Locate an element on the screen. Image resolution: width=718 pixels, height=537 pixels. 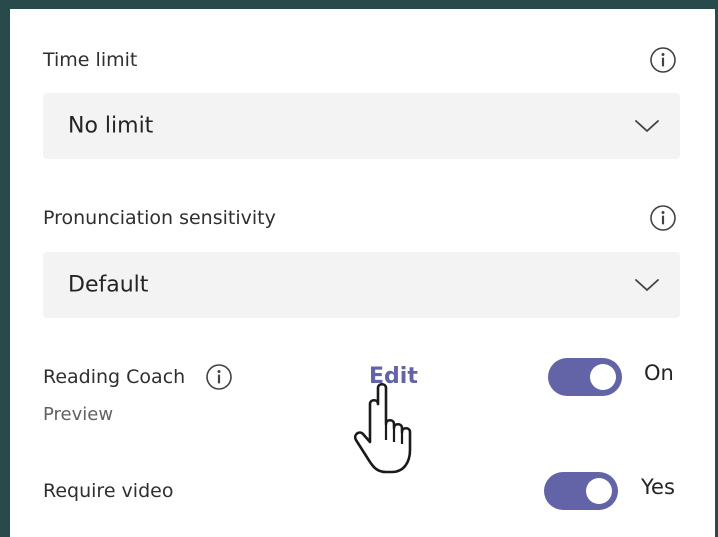
time-limit-dropdown: No limit is located at coordinates (361, 126).